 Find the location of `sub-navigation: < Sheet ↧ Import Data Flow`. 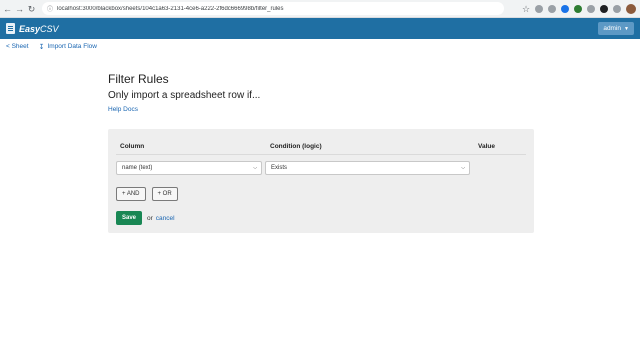

sub-navigation: < Sheet ↧ Import Data Flow is located at coordinates (320, 46).